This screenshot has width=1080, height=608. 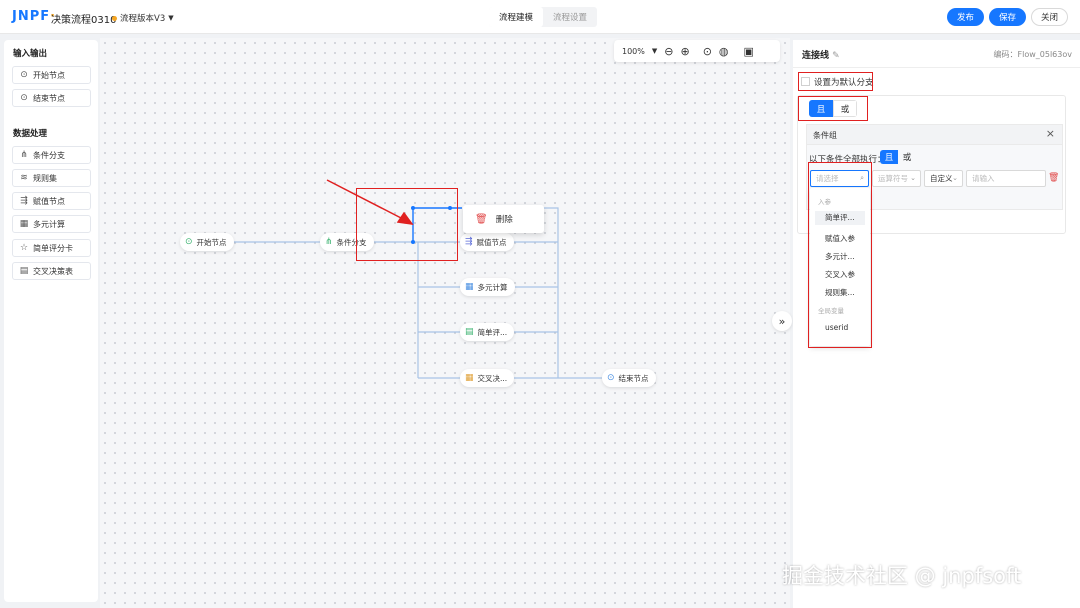 I want to click on annotation-highlight-default, so click(x=835, y=81).